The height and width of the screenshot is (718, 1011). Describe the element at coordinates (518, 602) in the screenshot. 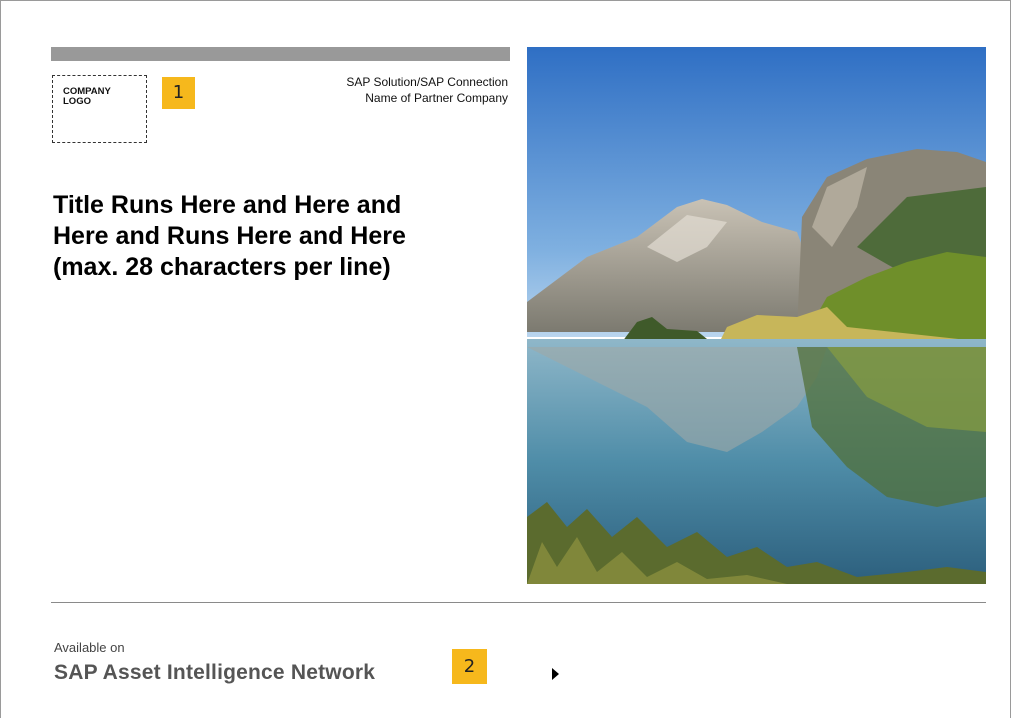

I see `footer-divider` at that location.